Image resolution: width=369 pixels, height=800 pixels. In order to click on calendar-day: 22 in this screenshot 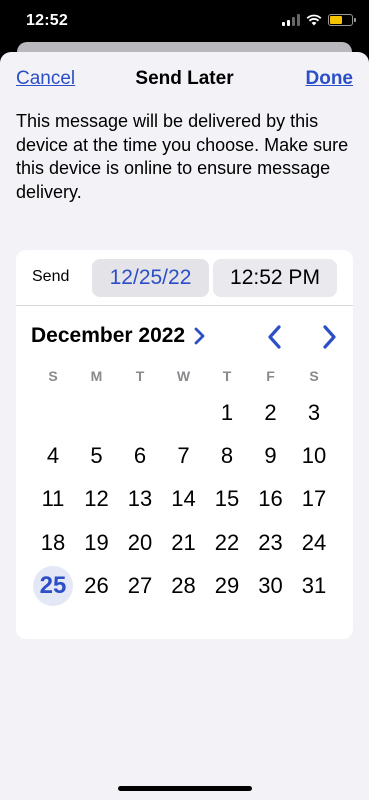, I will do `click(227, 543)`.